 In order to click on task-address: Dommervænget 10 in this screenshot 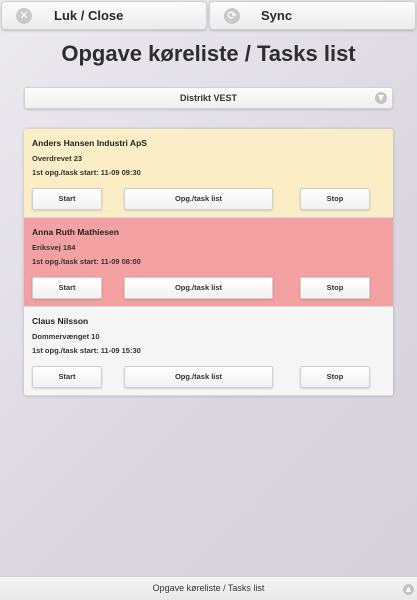, I will do `click(66, 336)`.